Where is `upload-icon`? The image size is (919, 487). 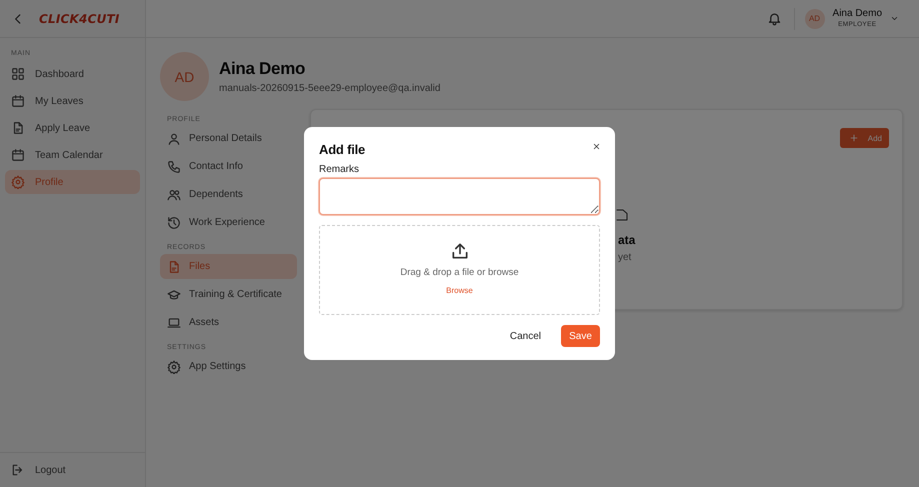
upload-icon is located at coordinates (460, 251).